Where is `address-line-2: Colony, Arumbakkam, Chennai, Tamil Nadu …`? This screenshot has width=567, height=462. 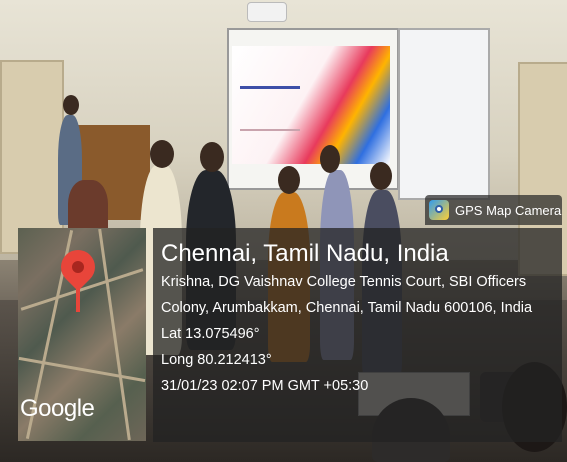
address-line-2: Colony, Arumbakkam, Chennai, Tamil Nadu … is located at coordinates (347, 308).